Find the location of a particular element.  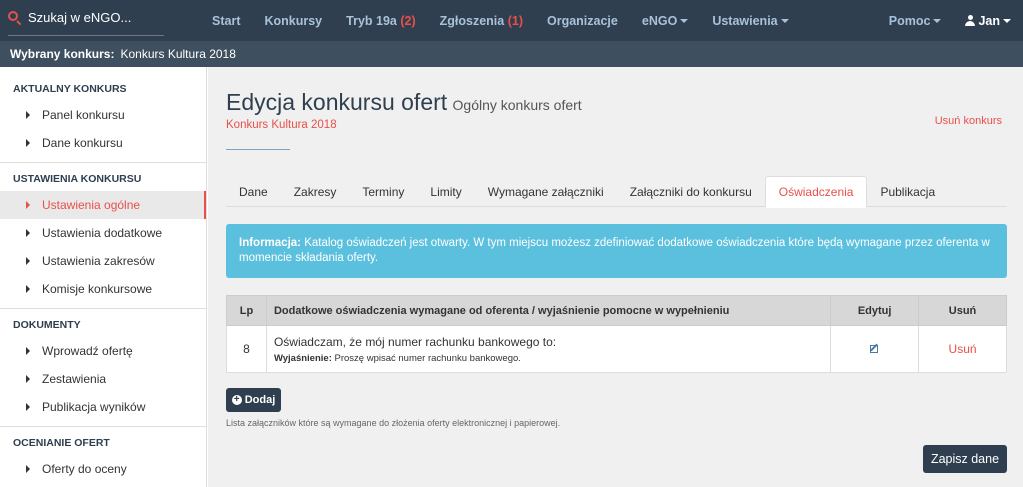

selected-contest-bar: Wybrany konkurs: Konkurs Kultura 2018 is located at coordinates (511, 54).